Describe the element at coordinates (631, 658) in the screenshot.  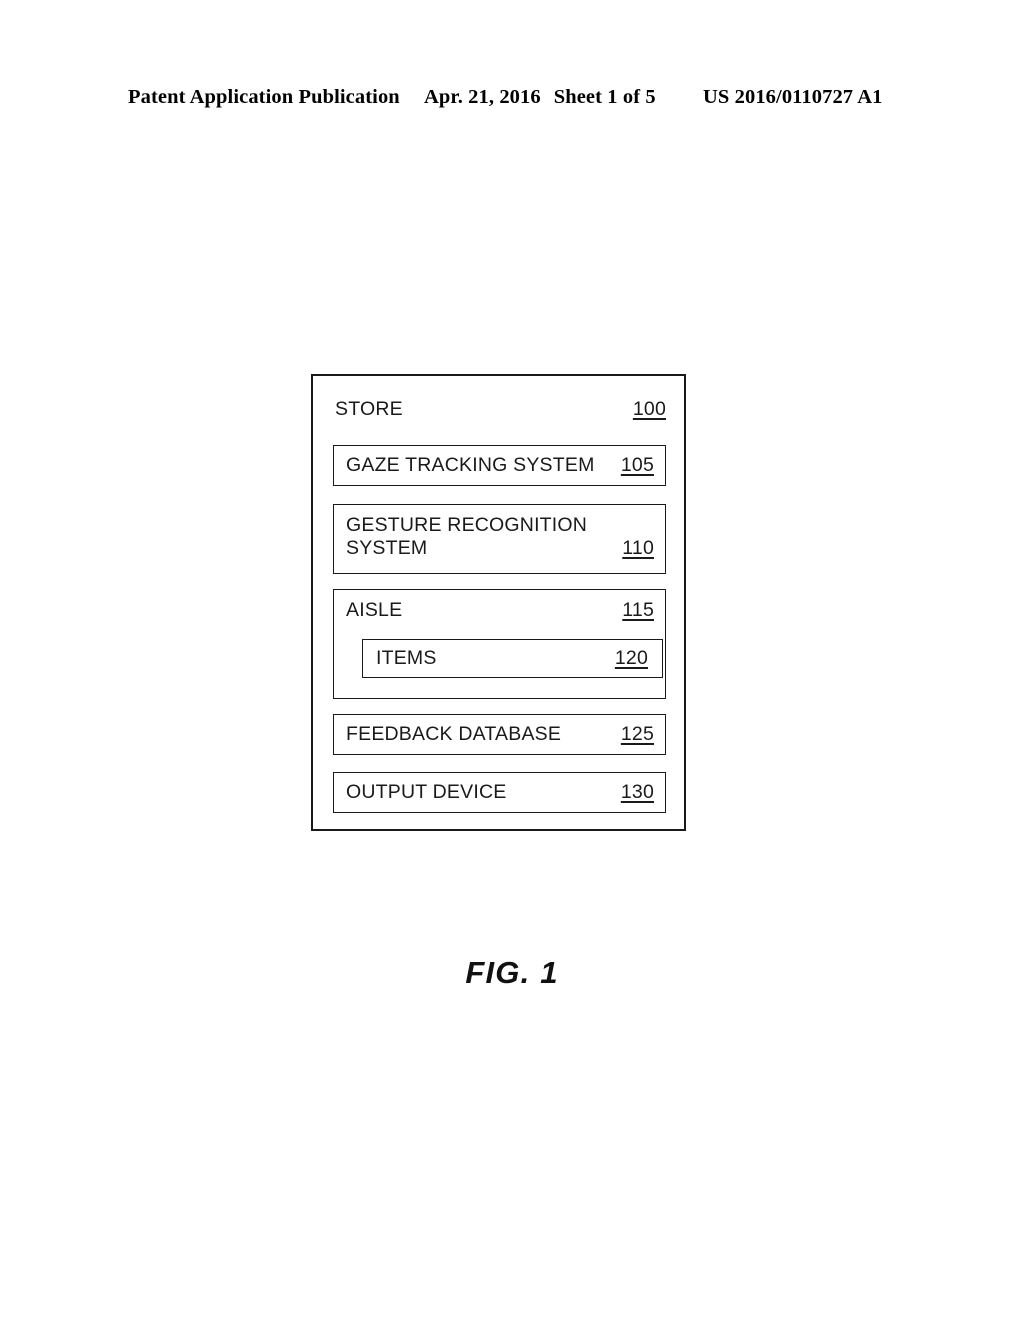
I see `items-numeral: 120` at that location.